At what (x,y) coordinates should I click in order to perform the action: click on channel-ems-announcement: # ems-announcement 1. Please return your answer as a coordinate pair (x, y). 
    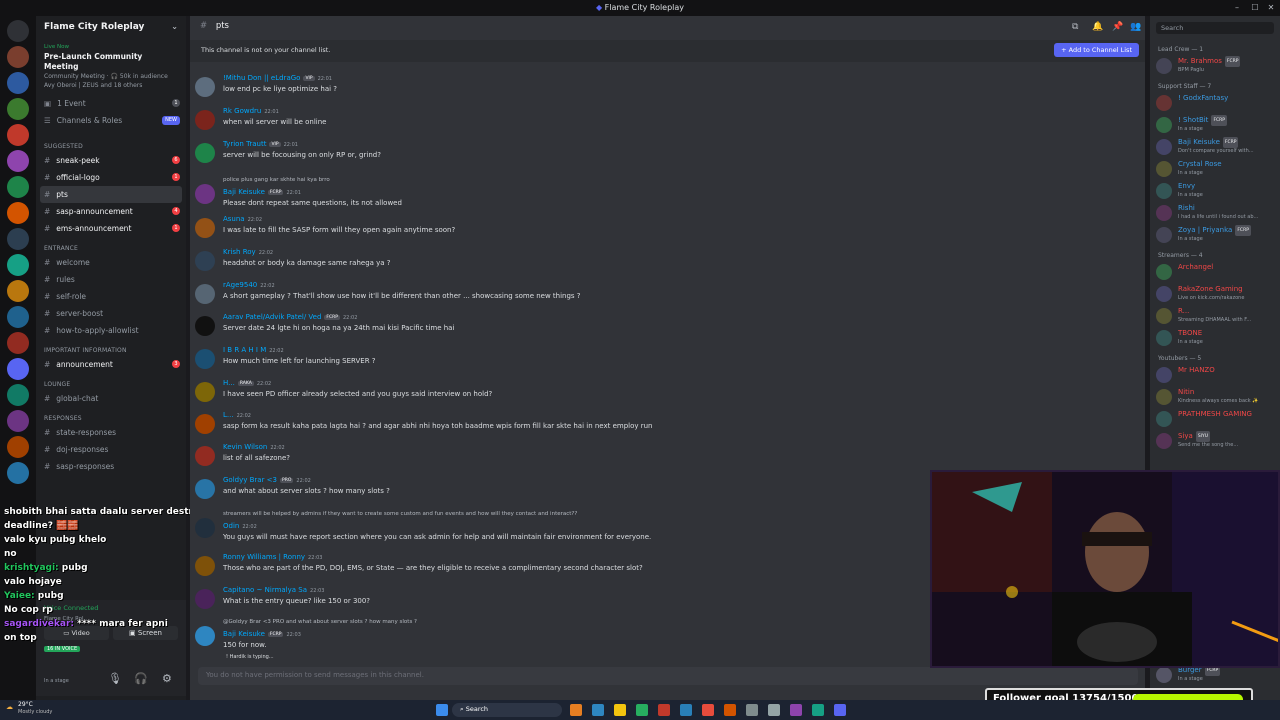
    Looking at the image, I should click on (111, 228).